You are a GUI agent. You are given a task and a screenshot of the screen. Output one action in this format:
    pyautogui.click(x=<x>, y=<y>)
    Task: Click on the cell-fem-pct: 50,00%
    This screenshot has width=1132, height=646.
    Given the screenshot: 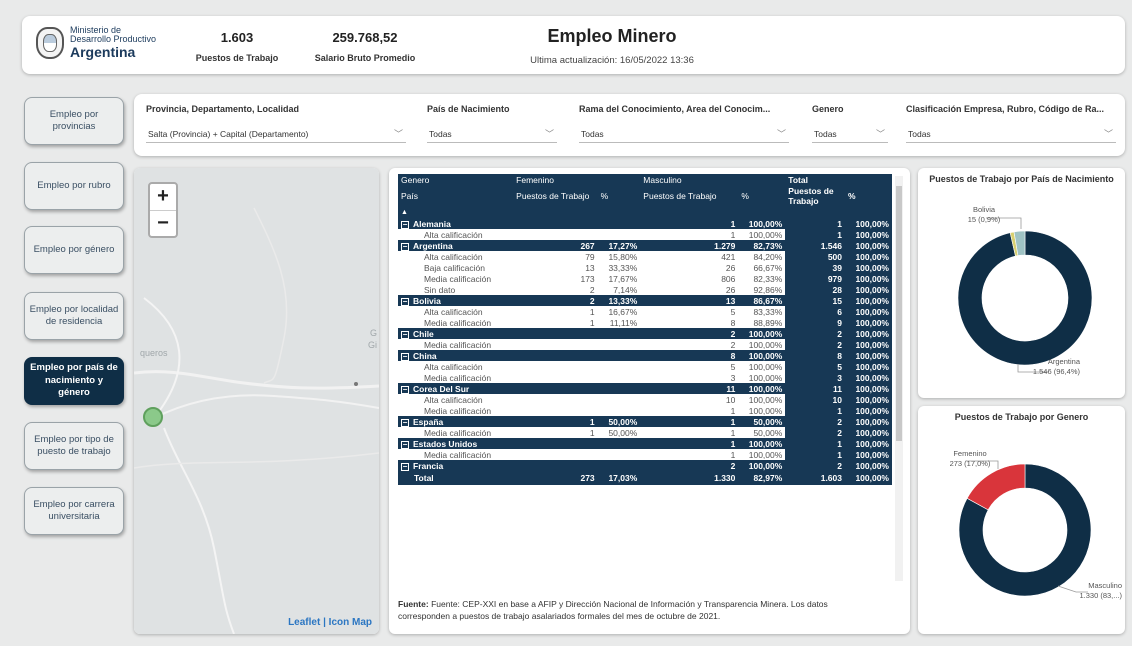 What is the action you would take?
    pyautogui.click(x=619, y=433)
    